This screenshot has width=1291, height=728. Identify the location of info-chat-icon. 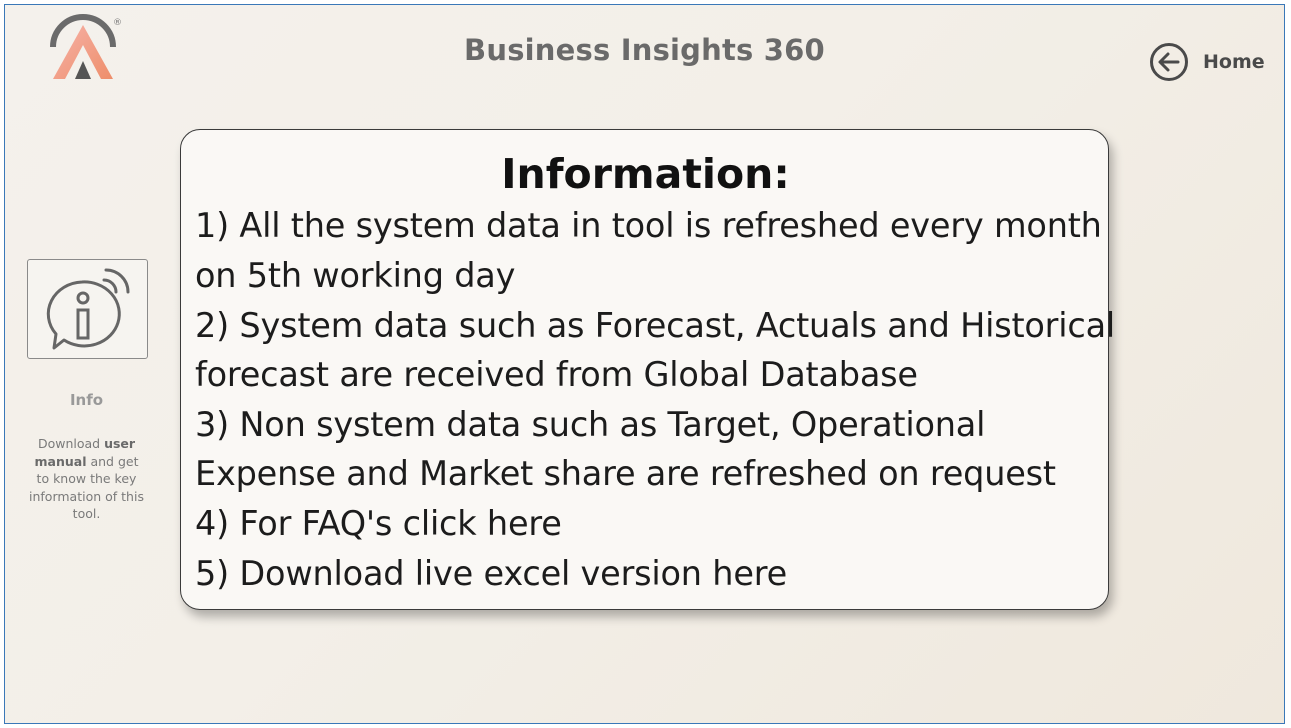
(88, 309).